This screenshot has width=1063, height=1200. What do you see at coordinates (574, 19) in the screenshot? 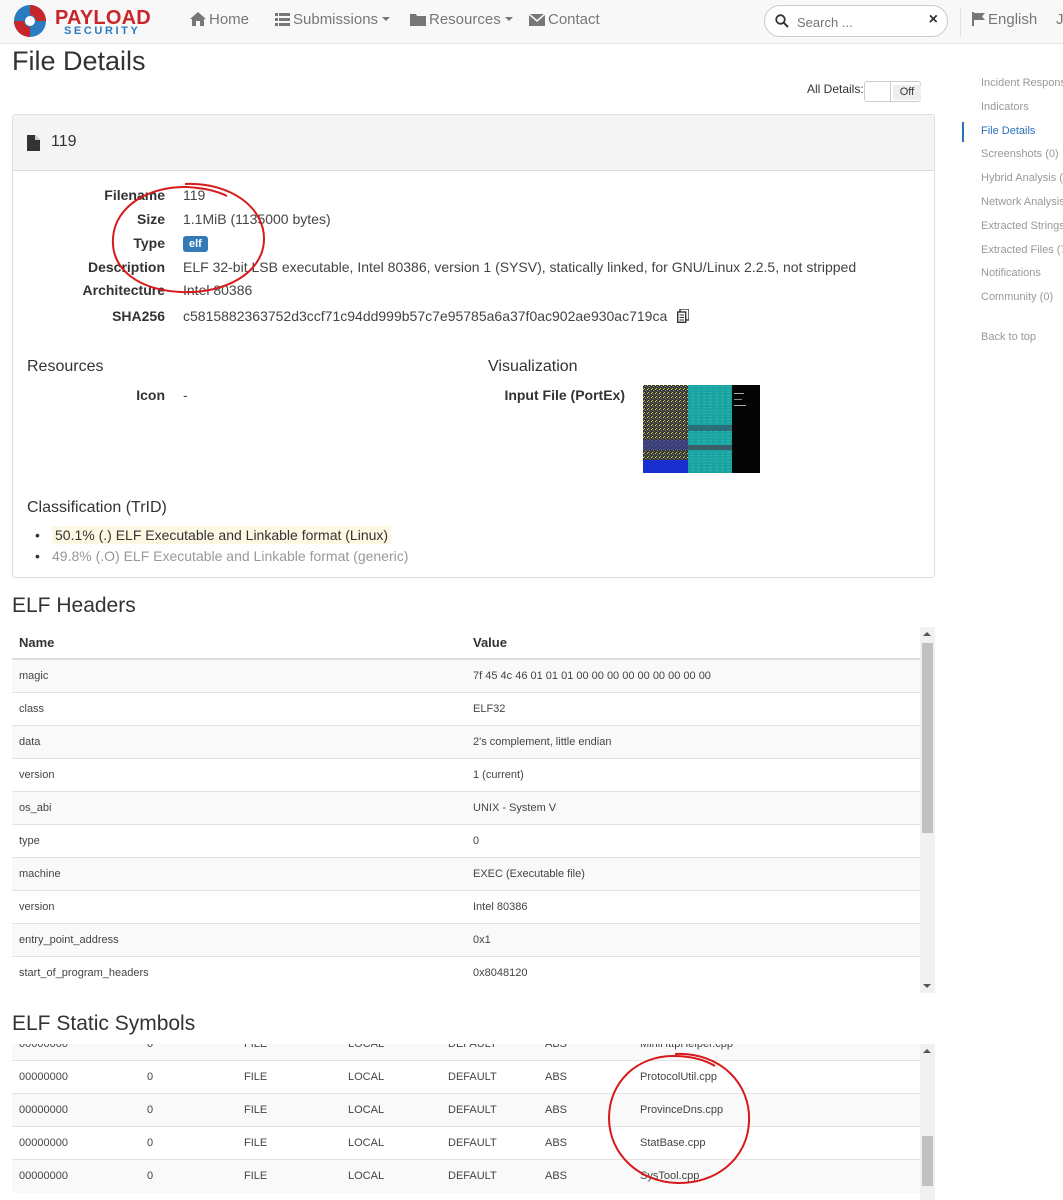
I see `nav-contact-label: Contact` at bounding box center [574, 19].